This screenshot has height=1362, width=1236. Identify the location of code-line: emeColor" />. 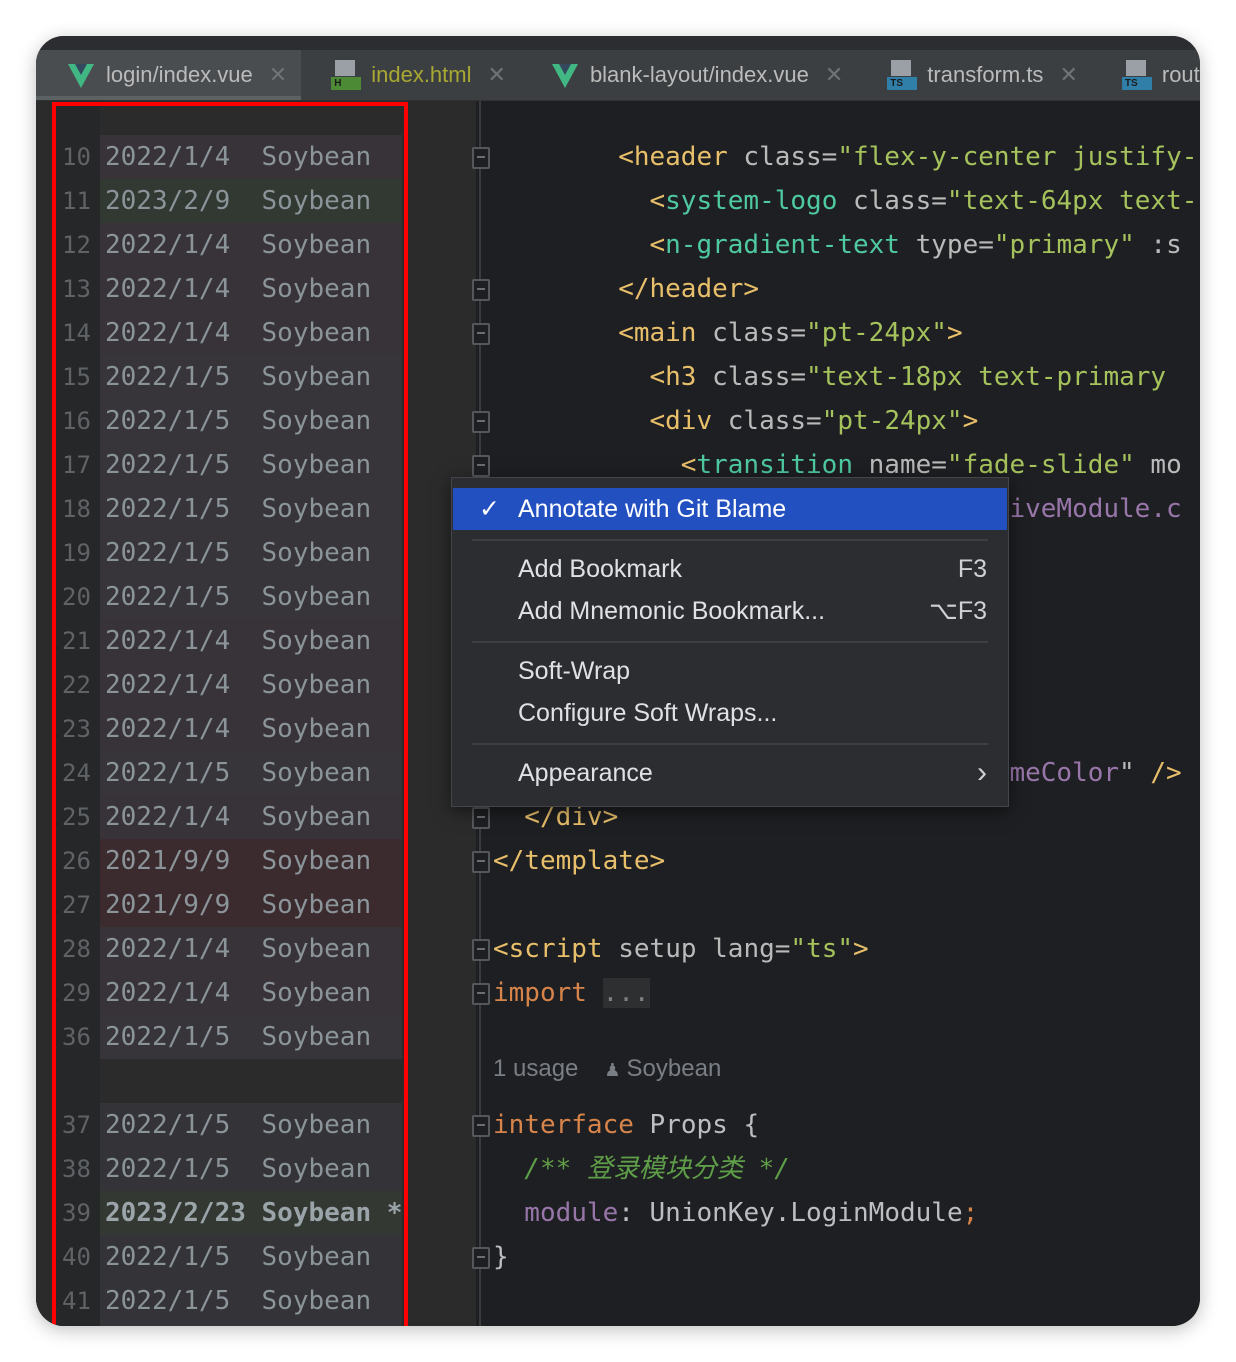
(1088, 773).